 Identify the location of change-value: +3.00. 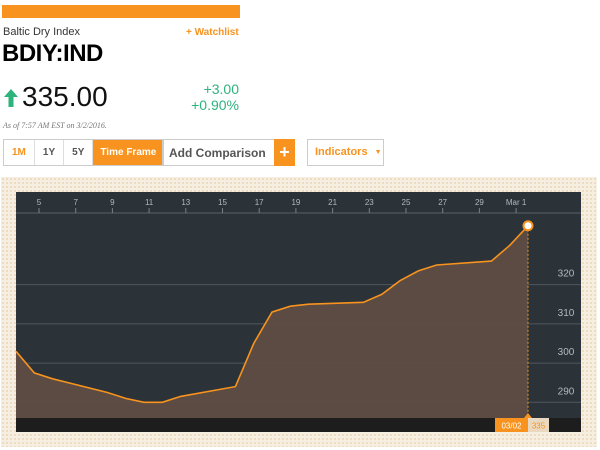
(221, 89).